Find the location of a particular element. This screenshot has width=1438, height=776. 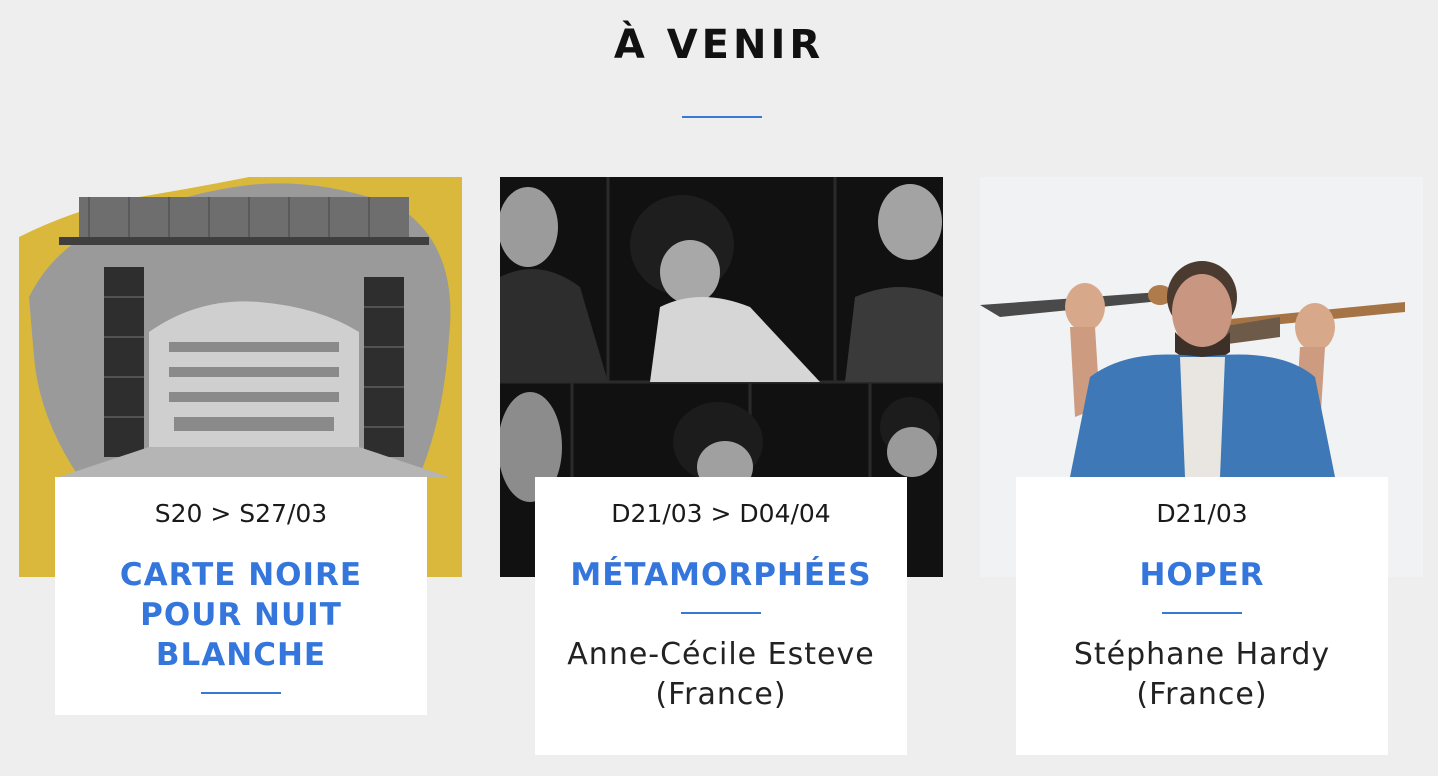

section-title: À VENIR is located at coordinates (719, 45).